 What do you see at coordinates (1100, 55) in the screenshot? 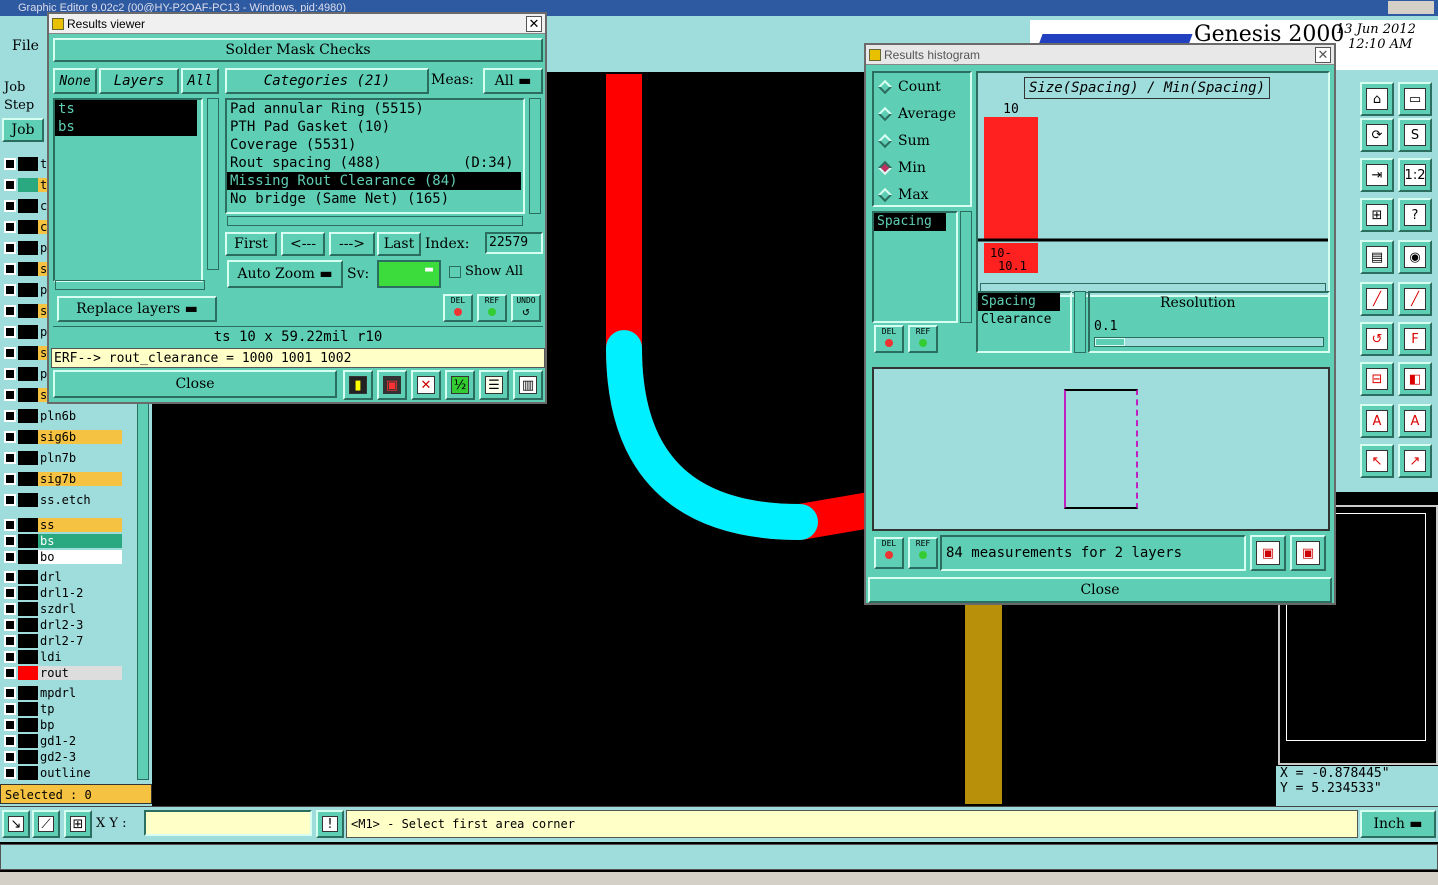
I see `histogram-titlebar: Results histogram ✕` at bounding box center [1100, 55].